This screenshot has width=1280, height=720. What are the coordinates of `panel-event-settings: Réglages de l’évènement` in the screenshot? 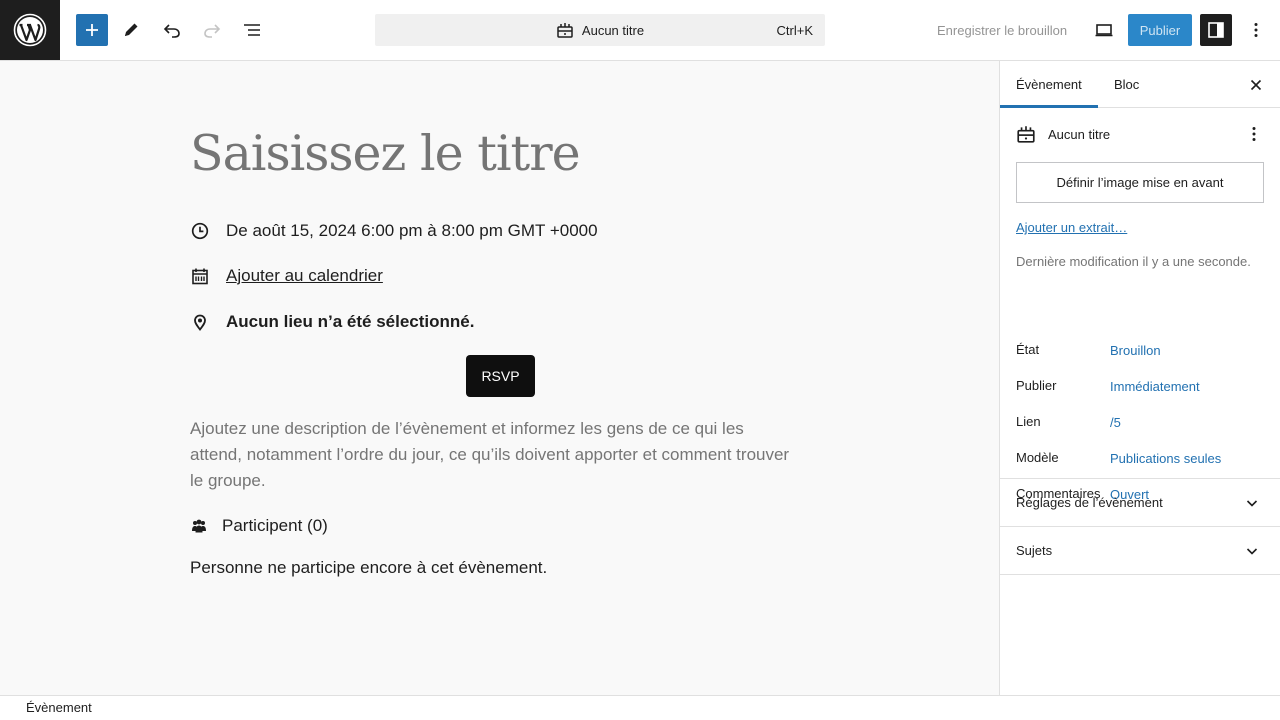 It's located at (1140, 503).